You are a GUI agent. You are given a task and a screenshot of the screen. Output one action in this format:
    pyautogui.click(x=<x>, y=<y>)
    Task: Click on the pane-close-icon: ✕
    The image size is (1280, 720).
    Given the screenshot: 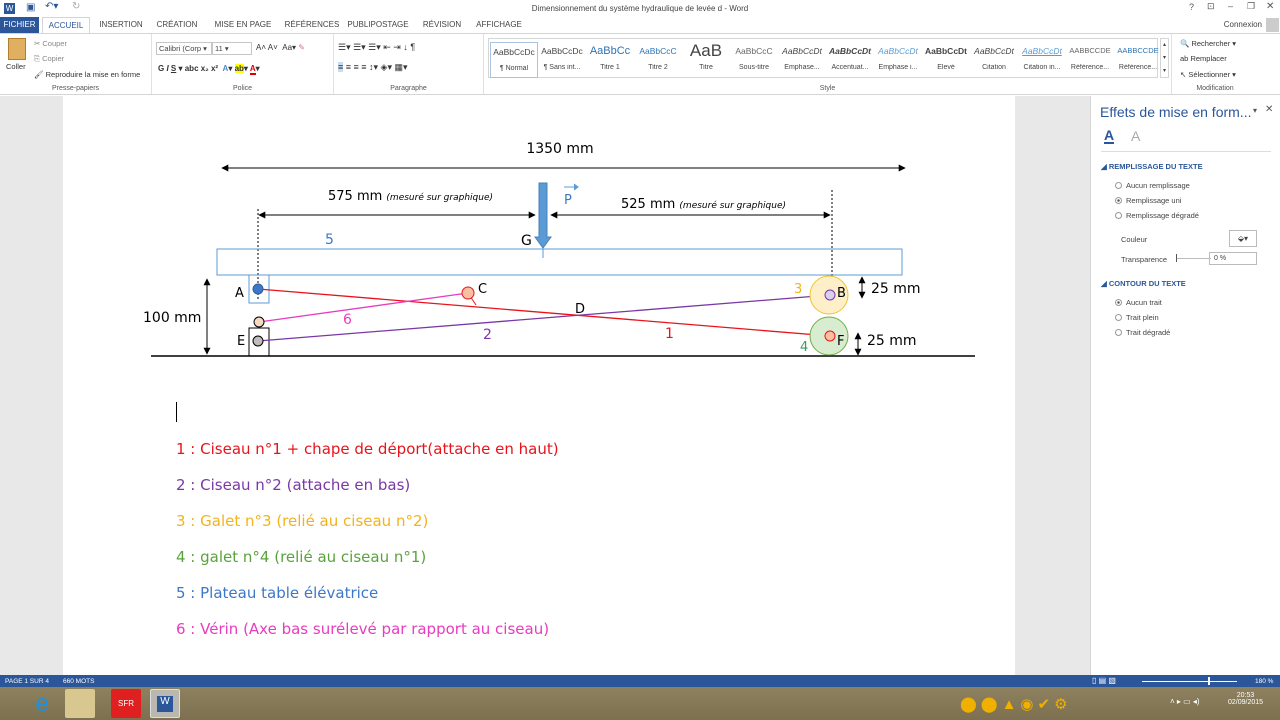 What is the action you would take?
    pyautogui.click(x=1269, y=109)
    